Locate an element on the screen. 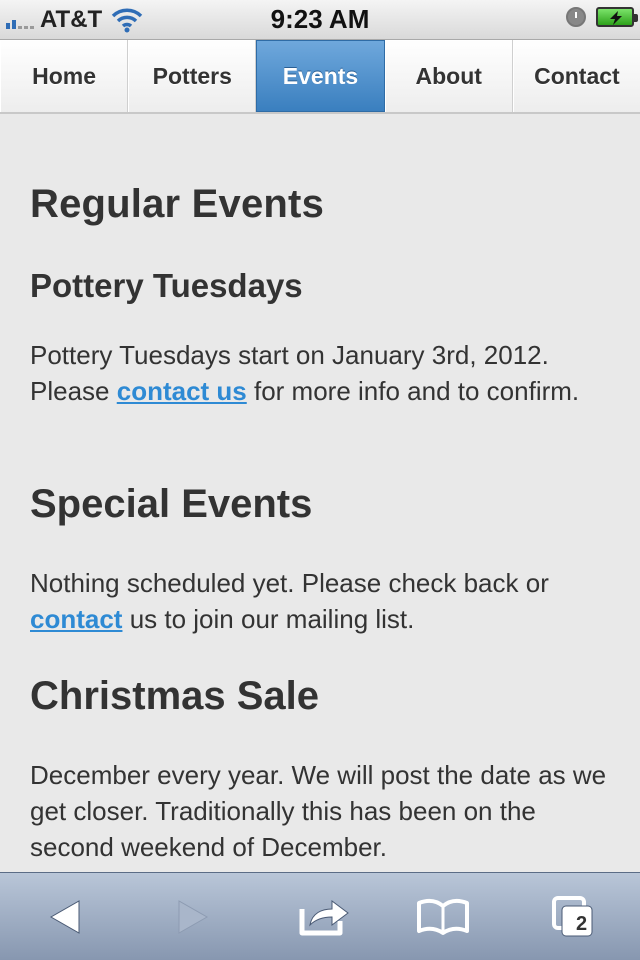 The image size is (640, 960). tab-label: Home is located at coordinates (64, 75).